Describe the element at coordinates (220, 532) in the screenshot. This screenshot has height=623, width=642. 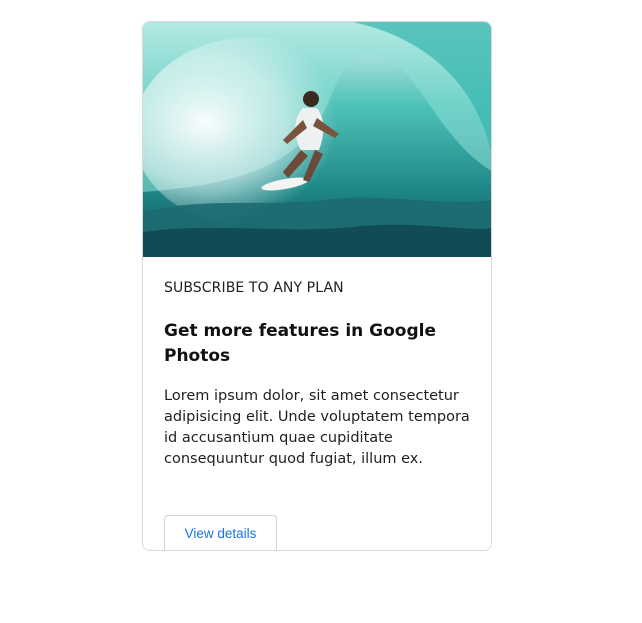
I see `view-details-button: View details` at that location.